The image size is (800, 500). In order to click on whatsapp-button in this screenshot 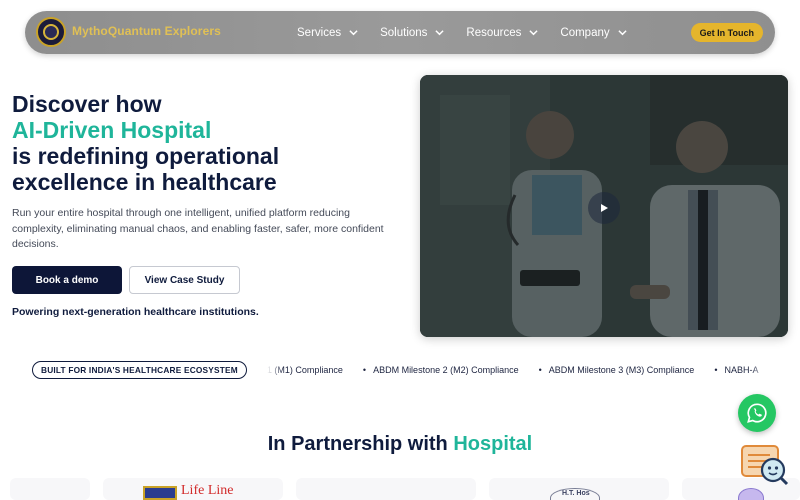, I will do `click(757, 413)`.